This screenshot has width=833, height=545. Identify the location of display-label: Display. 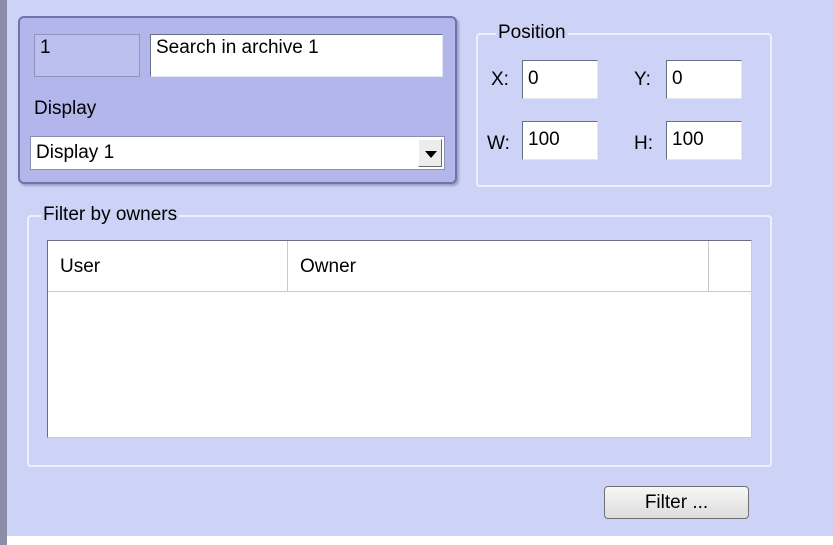
(65, 108).